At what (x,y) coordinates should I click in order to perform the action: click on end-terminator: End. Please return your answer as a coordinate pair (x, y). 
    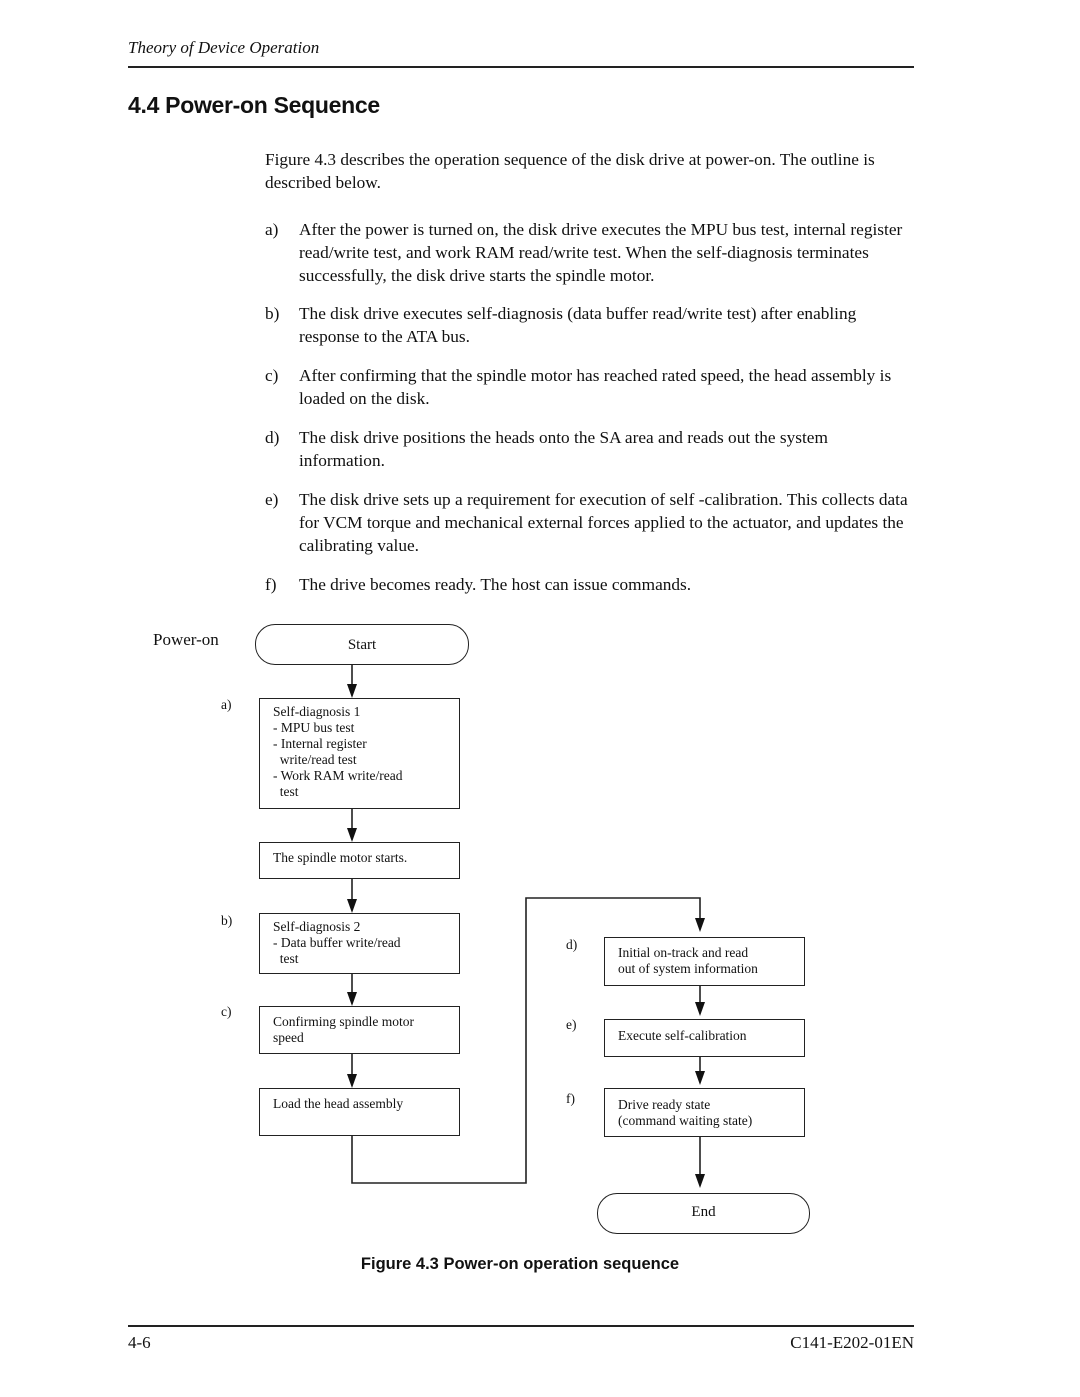
    Looking at the image, I should click on (703, 1213).